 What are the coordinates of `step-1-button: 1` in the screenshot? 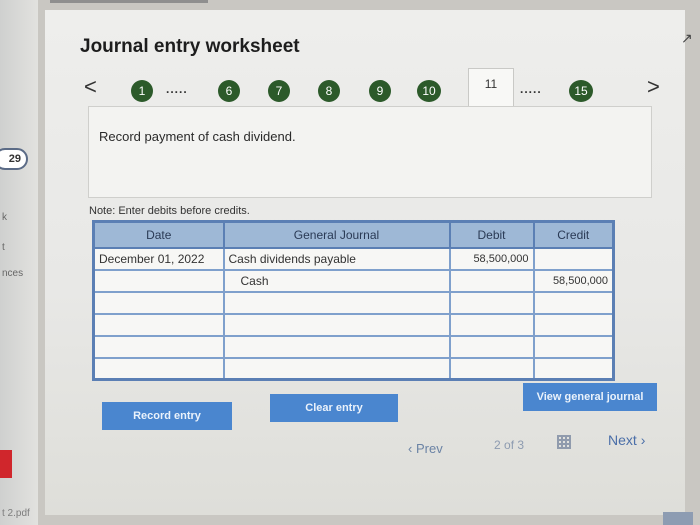 It's located at (142, 91).